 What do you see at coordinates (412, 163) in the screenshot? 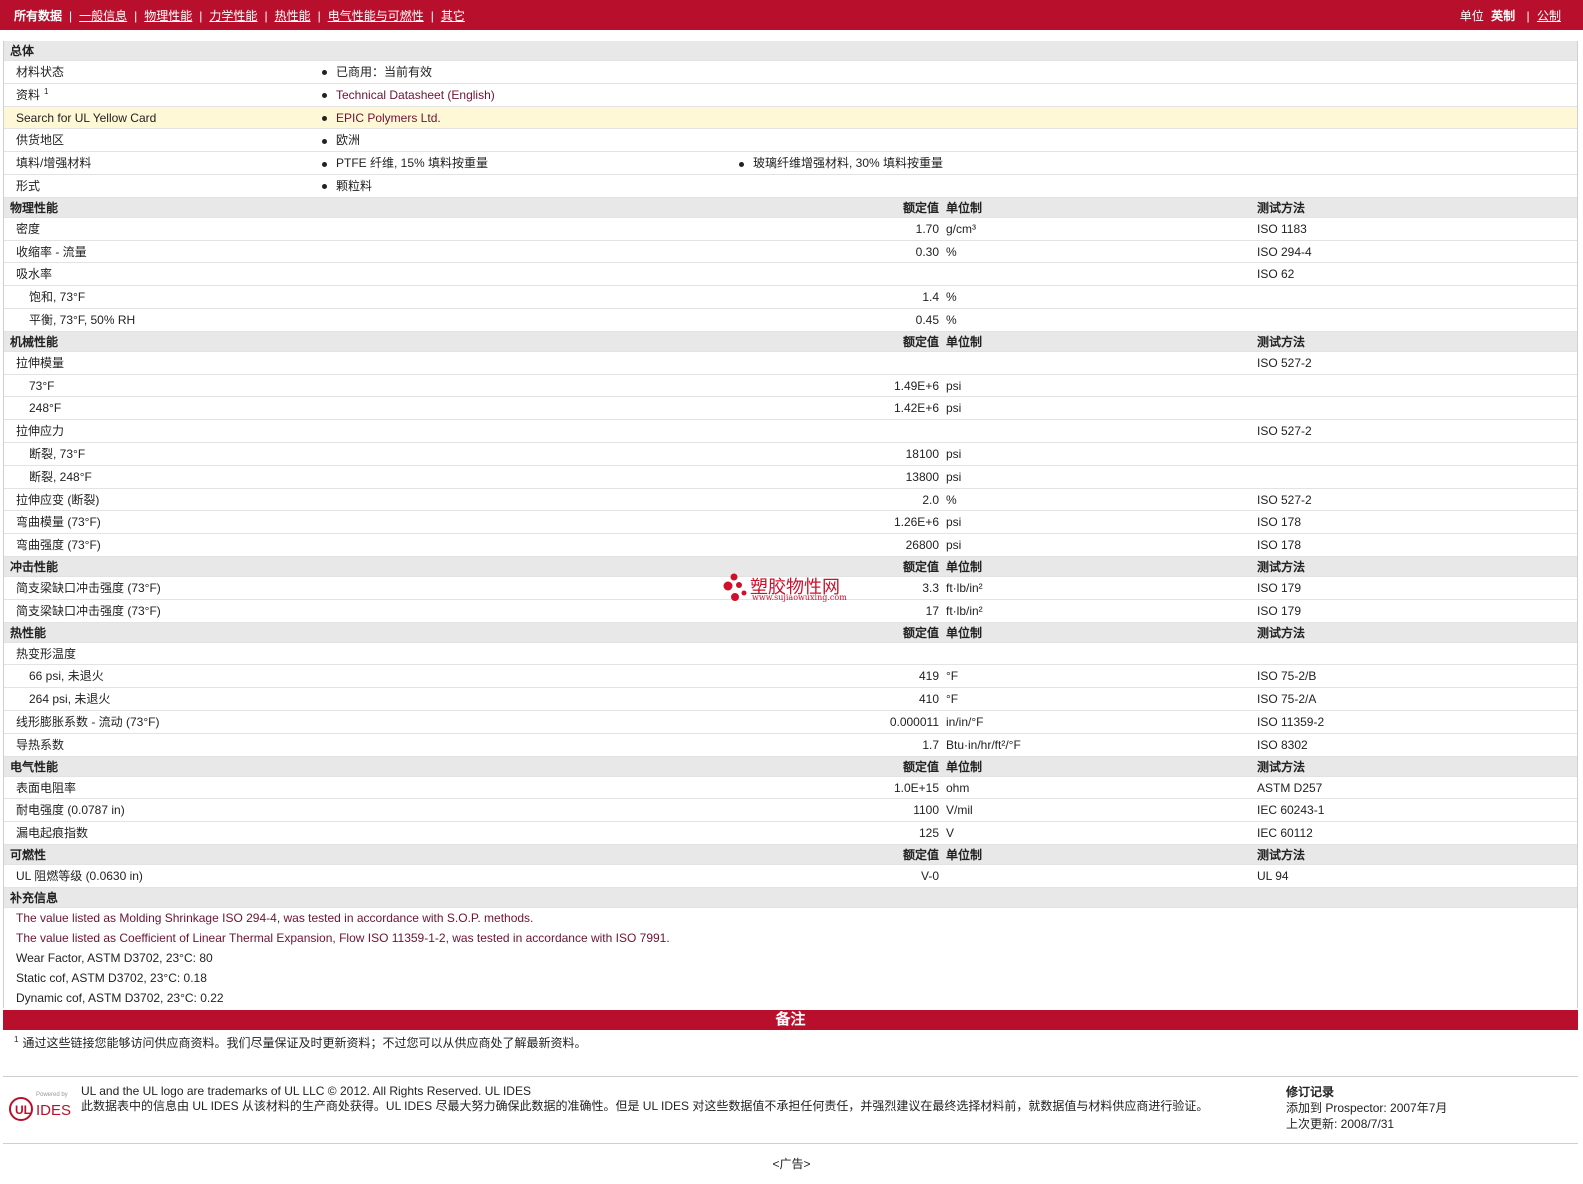
I see `value-text: PTFE 纤维, 15% 填料按重量` at bounding box center [412, 163].